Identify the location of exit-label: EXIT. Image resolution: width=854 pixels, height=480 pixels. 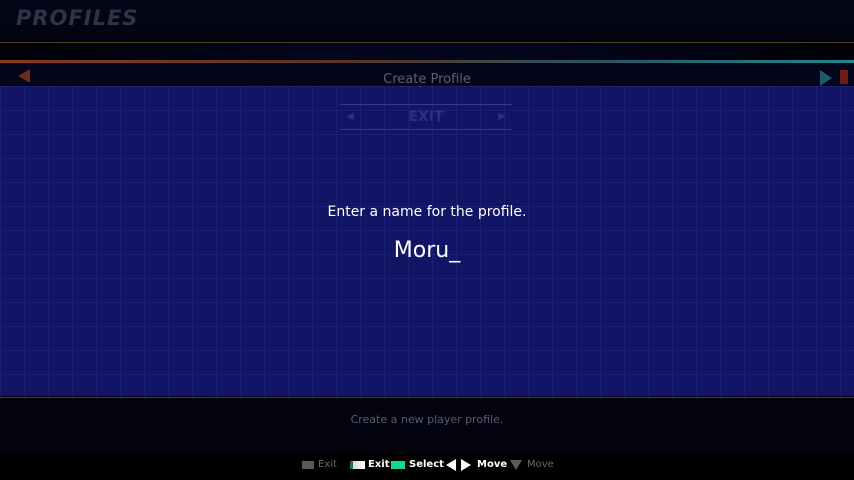
(426, 117).